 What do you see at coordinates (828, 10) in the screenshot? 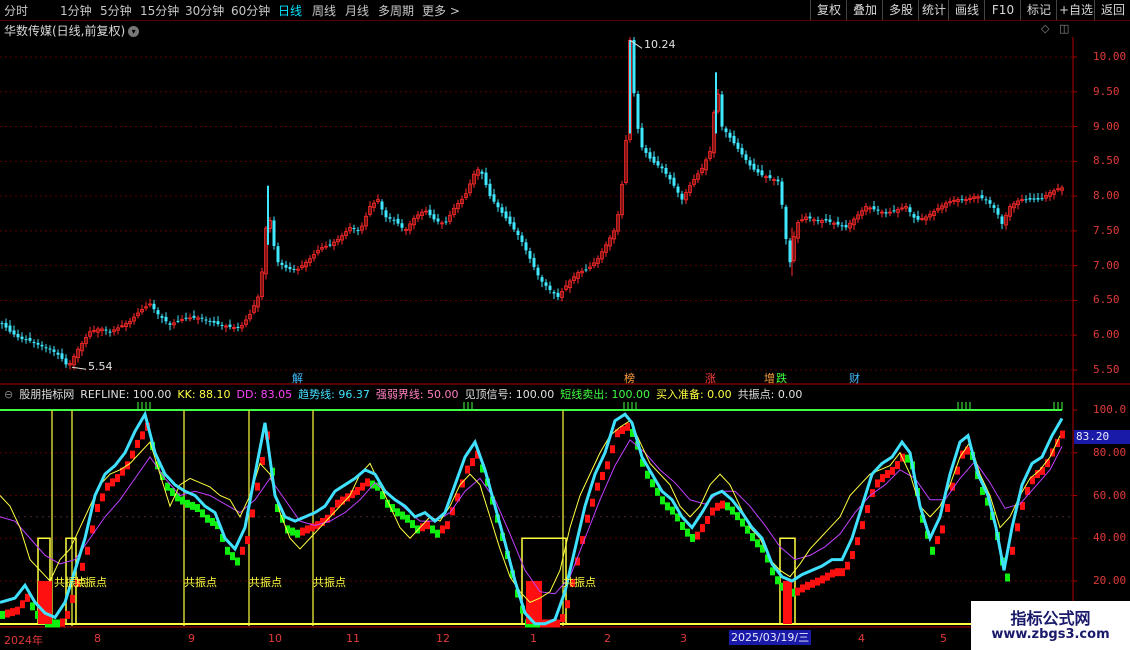
I see `fuquan-button: 复权` at bounding box center [828, 10].